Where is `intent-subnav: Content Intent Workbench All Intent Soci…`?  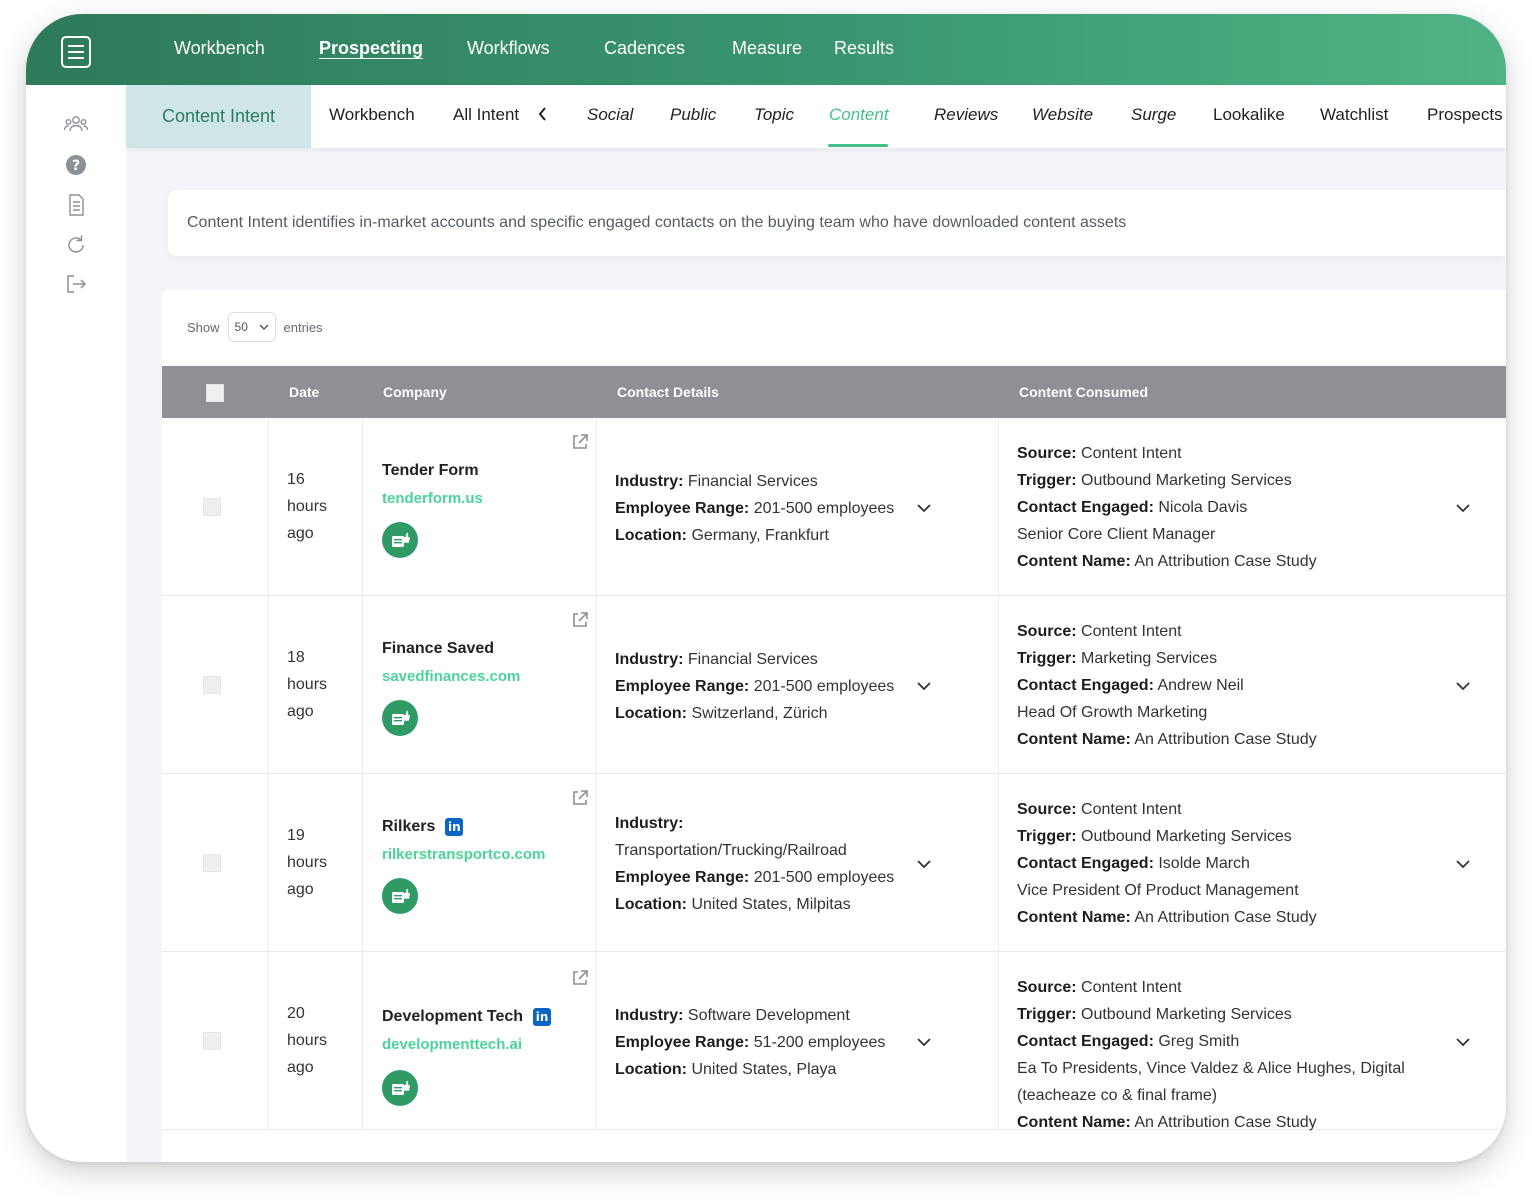 intent-subnav: Content Intent Workbench All Intent Soci… is located at coordinates (816, 116).